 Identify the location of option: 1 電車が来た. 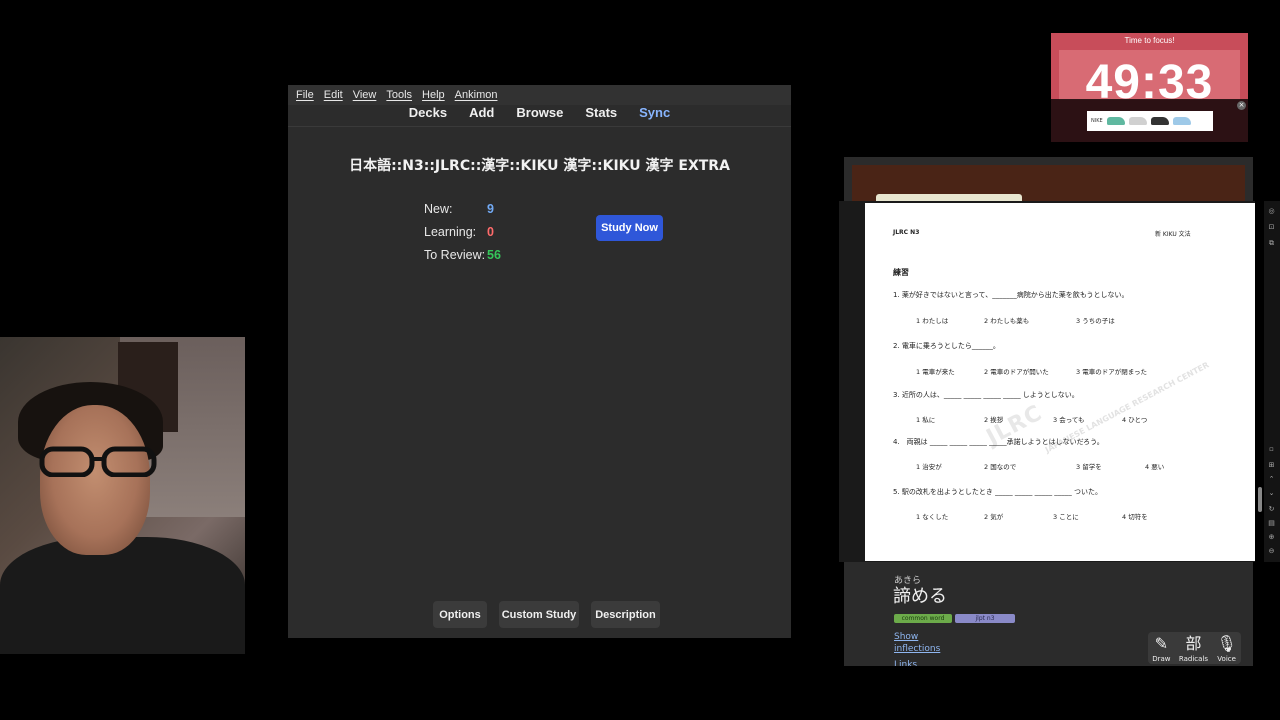
(935, 372).